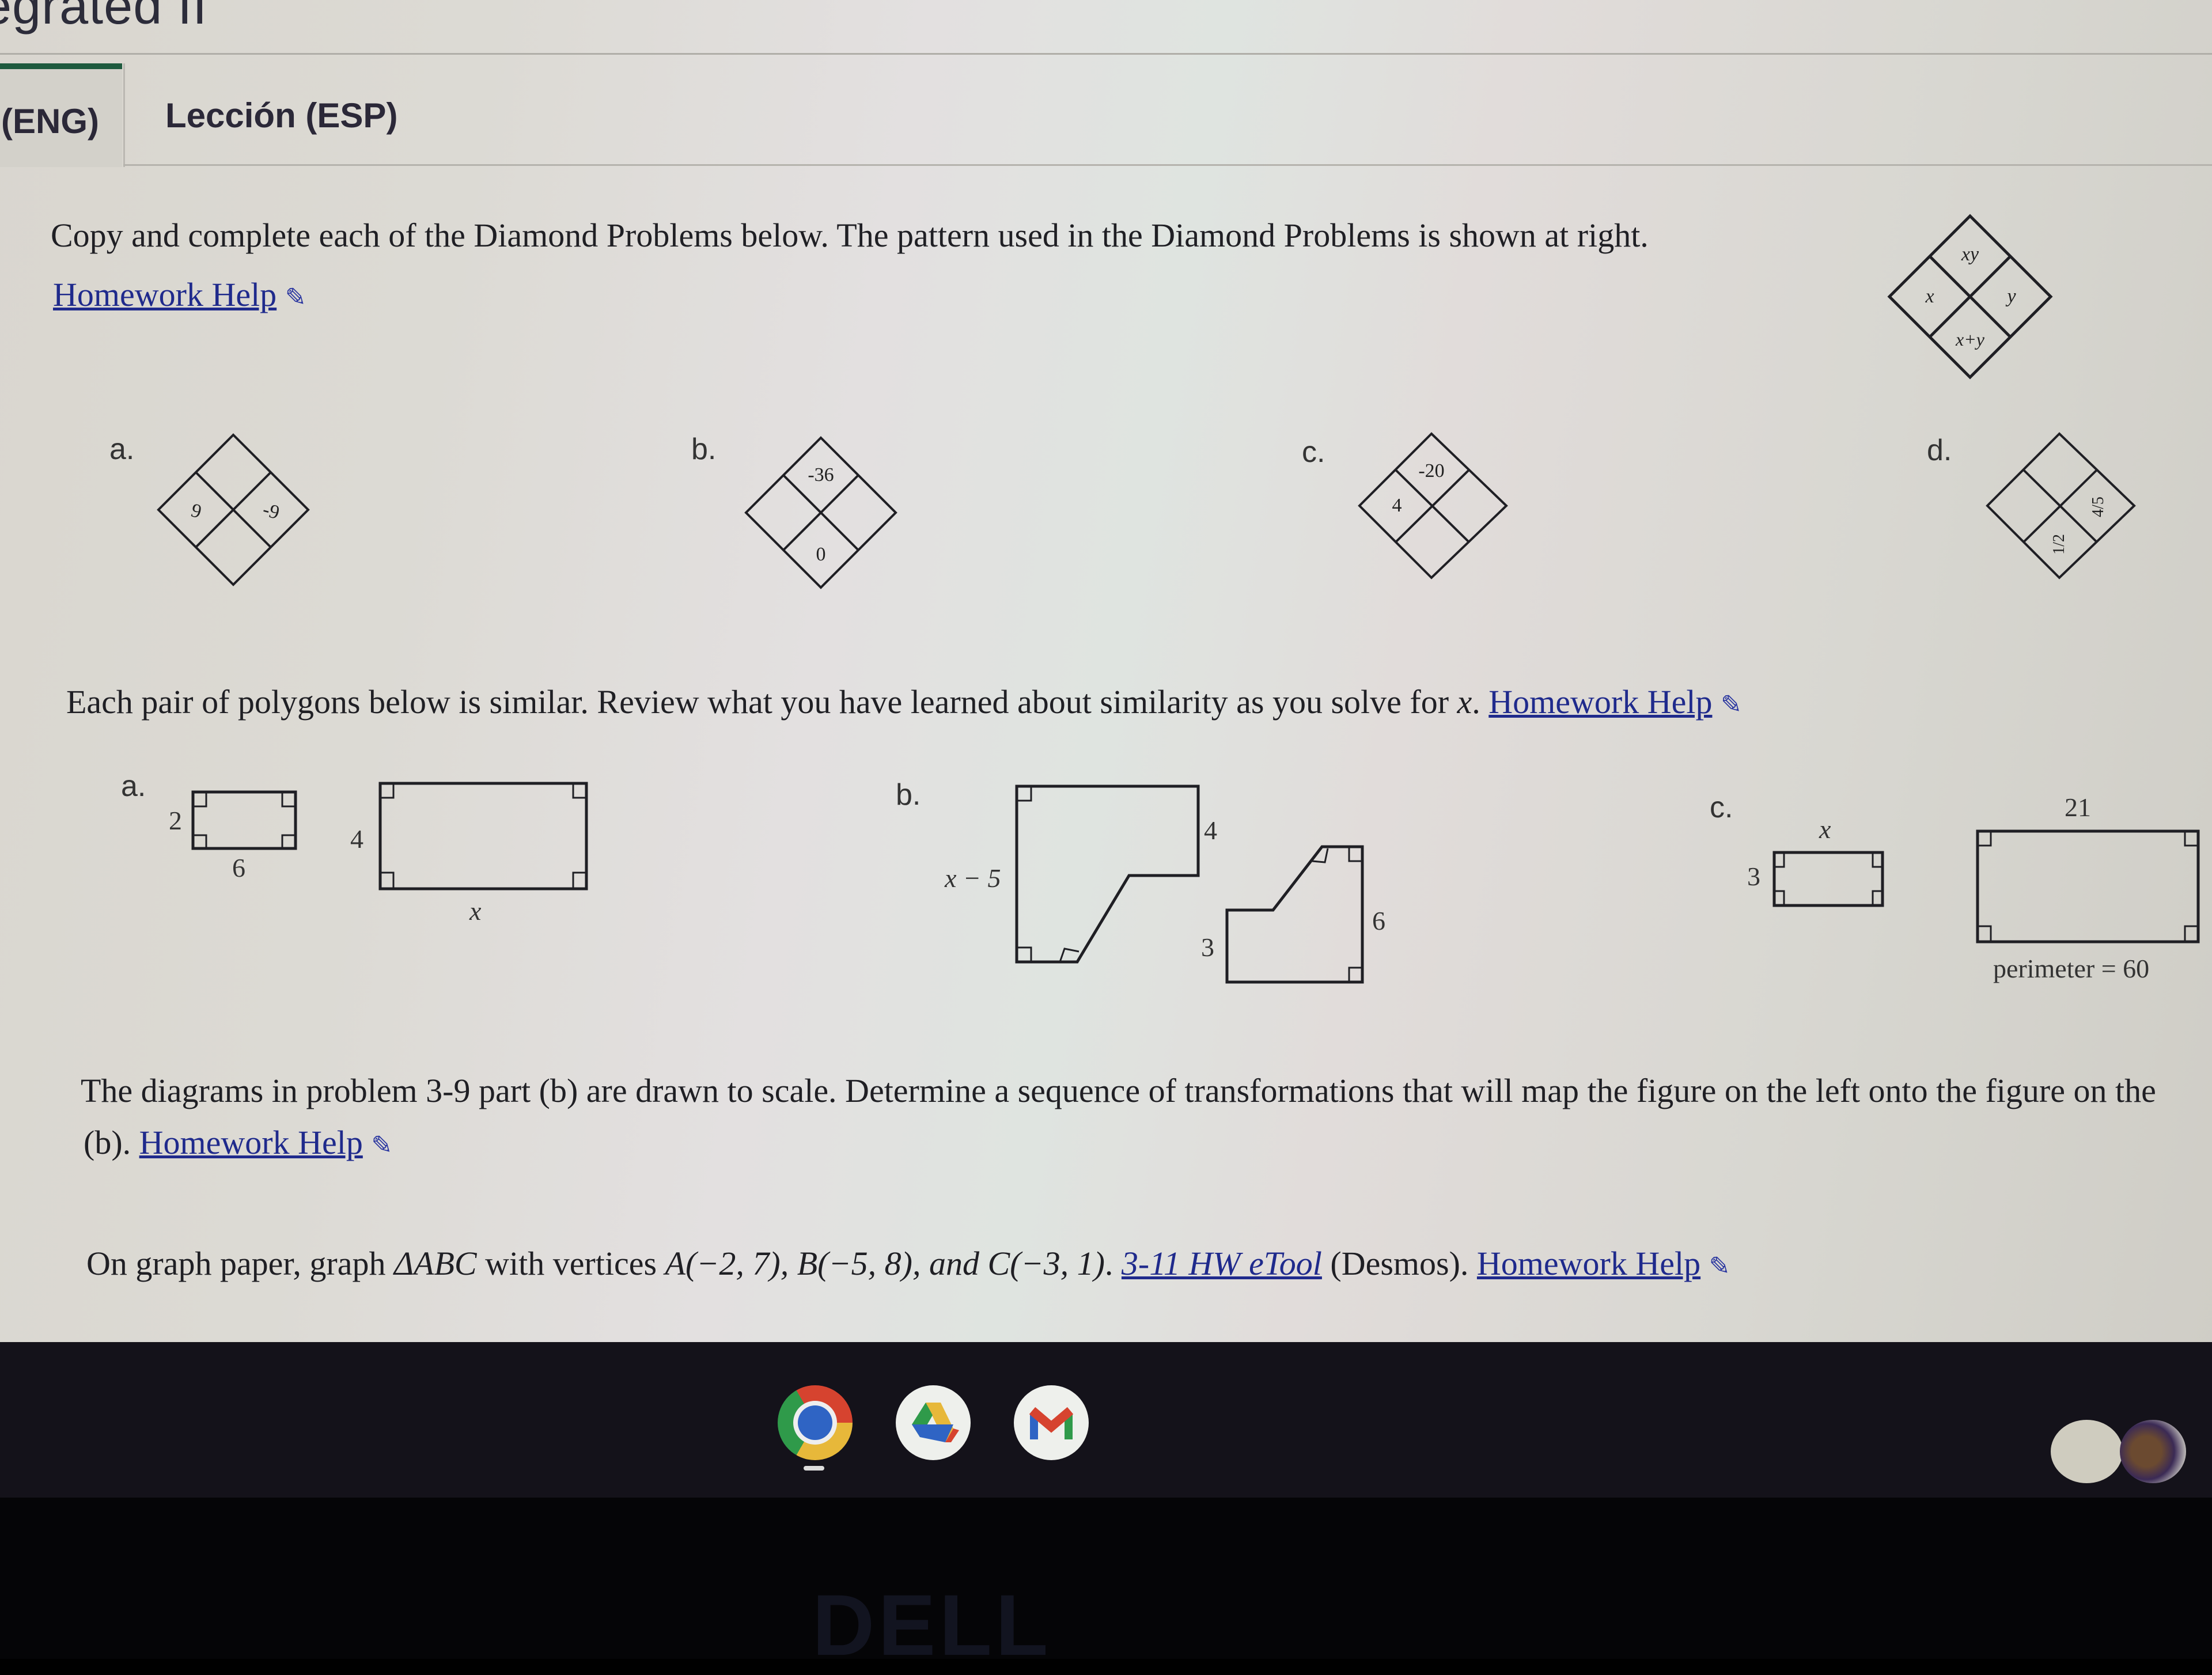  I want to click on avatar, so click(2153, 1451).